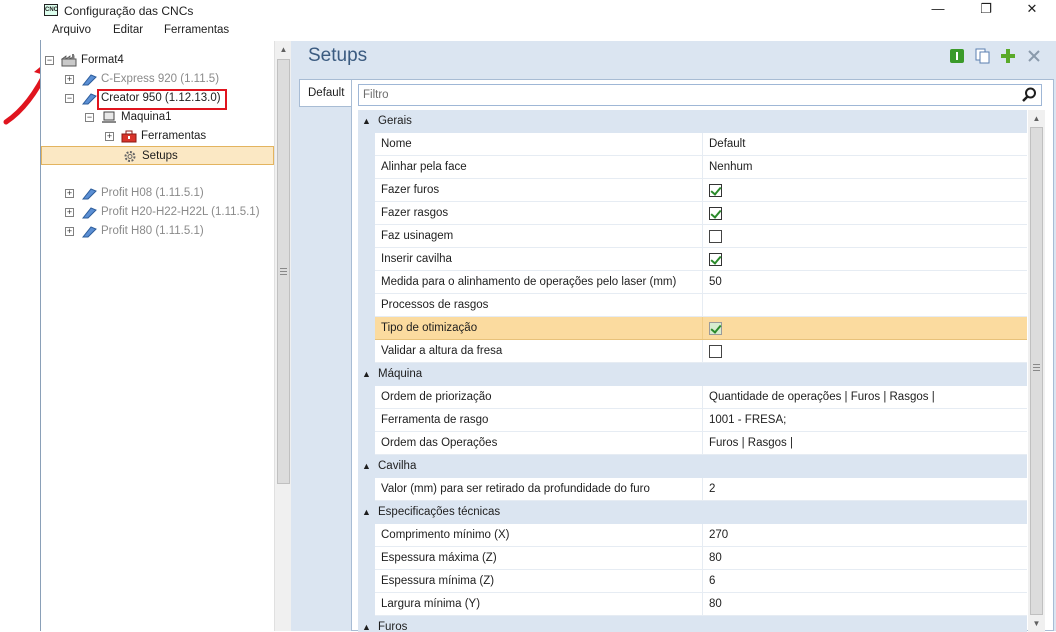 This screenshot has width=1056, height=632. I want to click on tree-node-profit-h80: + Profit H80 (1.11.5.1), so click(167, 231).